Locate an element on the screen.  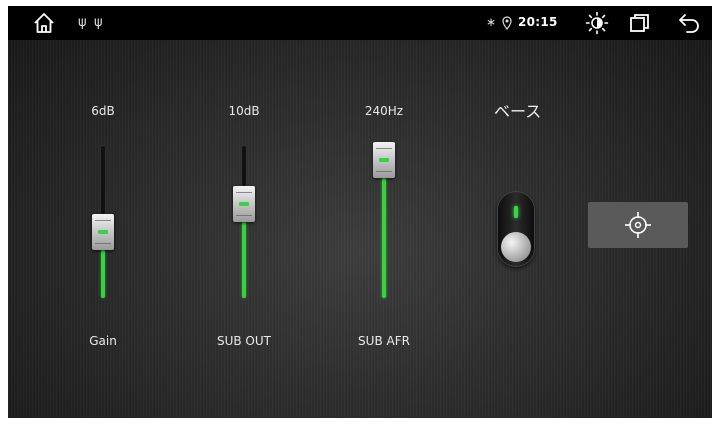
recent-apps-icon is located at coordinates (640, 23).